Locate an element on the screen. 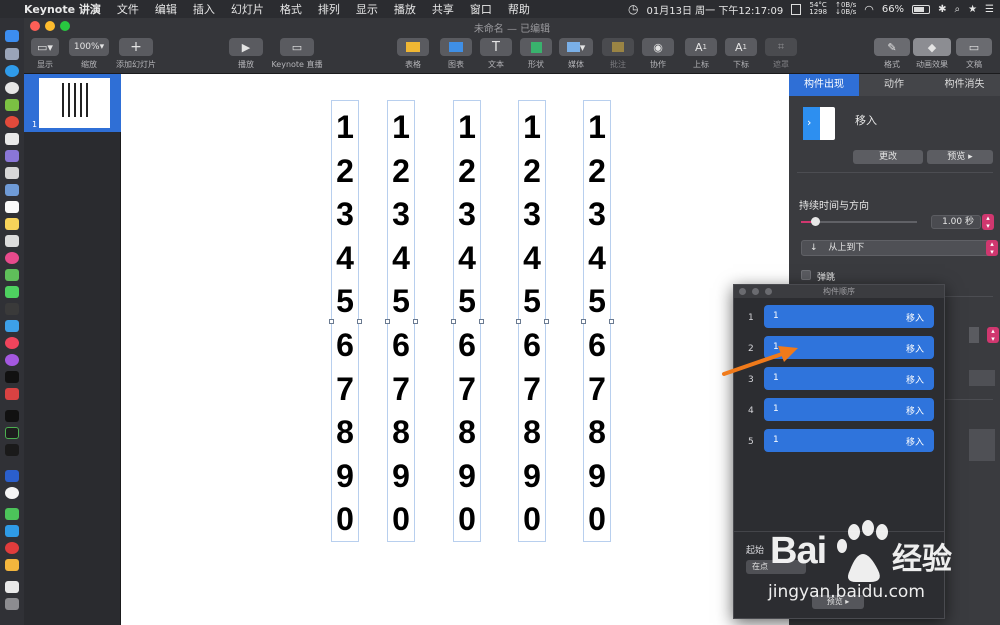 Image resolution: width=1000 pixels, height=625 pixels. keynote-live-button: ▭ Keynote 直播 is located at coordinates (297, 54).